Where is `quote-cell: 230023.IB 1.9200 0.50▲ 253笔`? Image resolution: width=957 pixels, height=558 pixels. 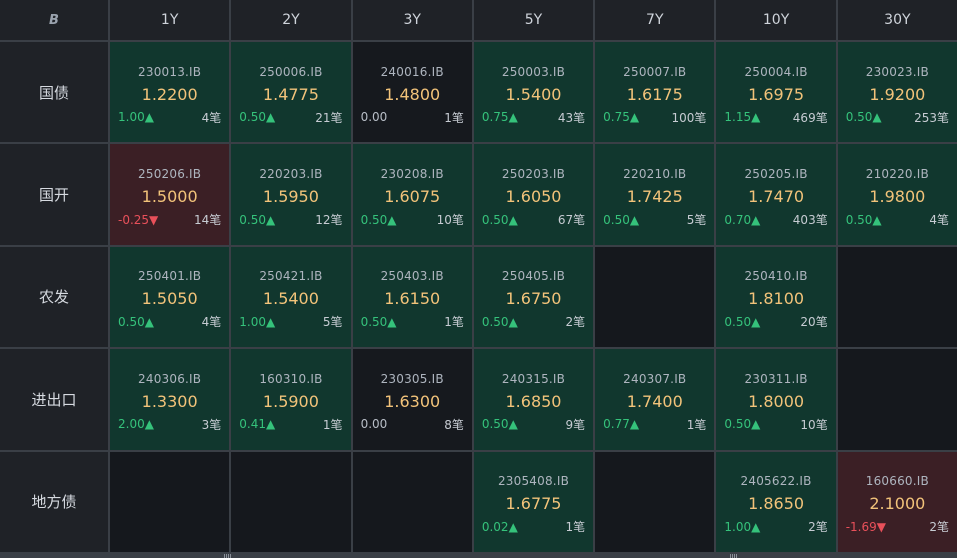
quote-cell: 230023.IB 1.9200 0.50▲ 253笔 is located at coordinates (897, 92).